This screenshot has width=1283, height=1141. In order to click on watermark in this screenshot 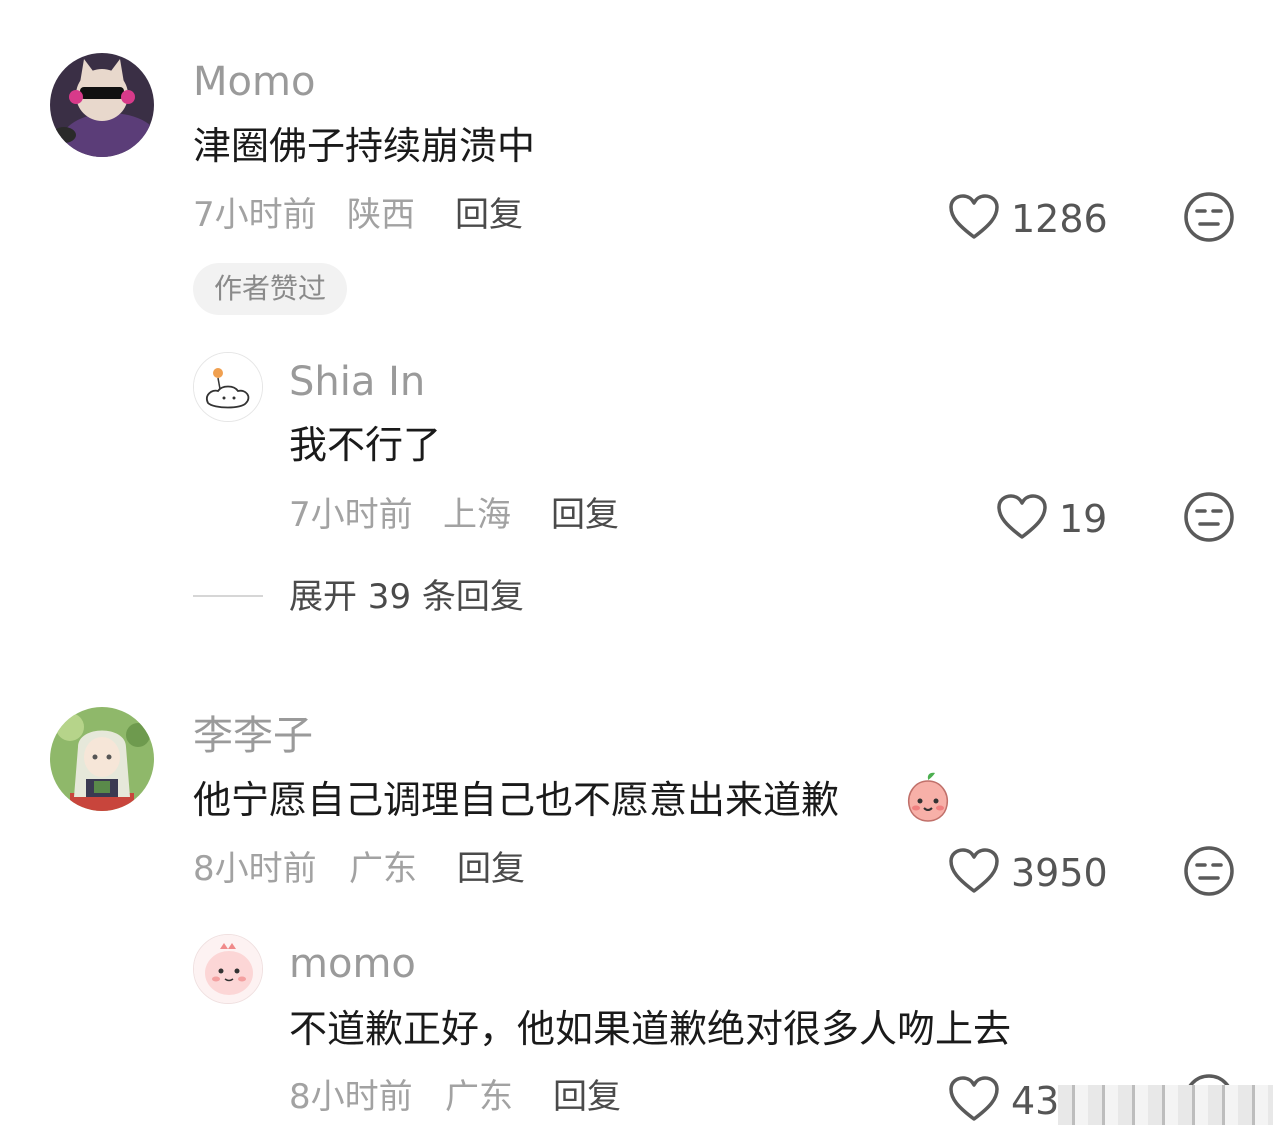, I will do `click(1165, 1105)`.